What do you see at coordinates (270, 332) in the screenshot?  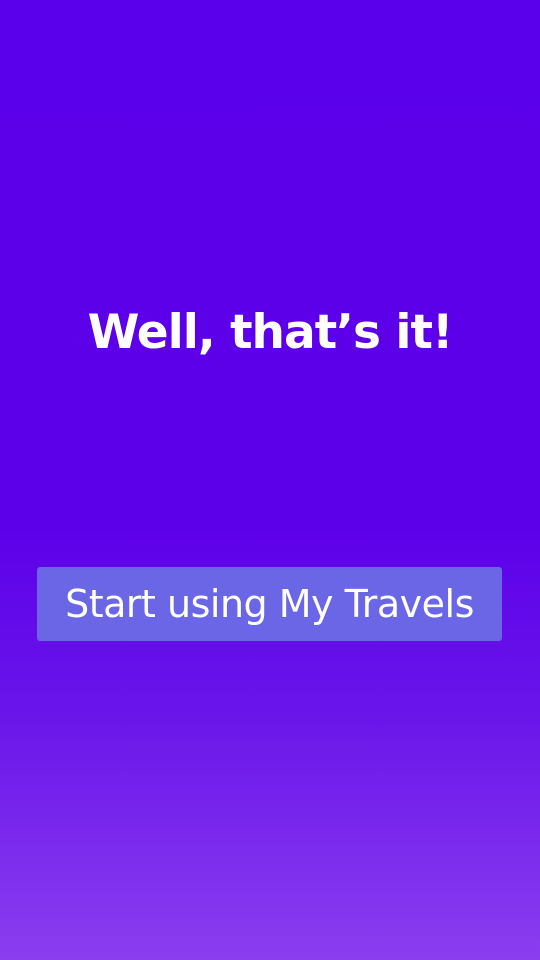 I see `finish-headline: Well, that’s it!` at bounding box center [270, 332].